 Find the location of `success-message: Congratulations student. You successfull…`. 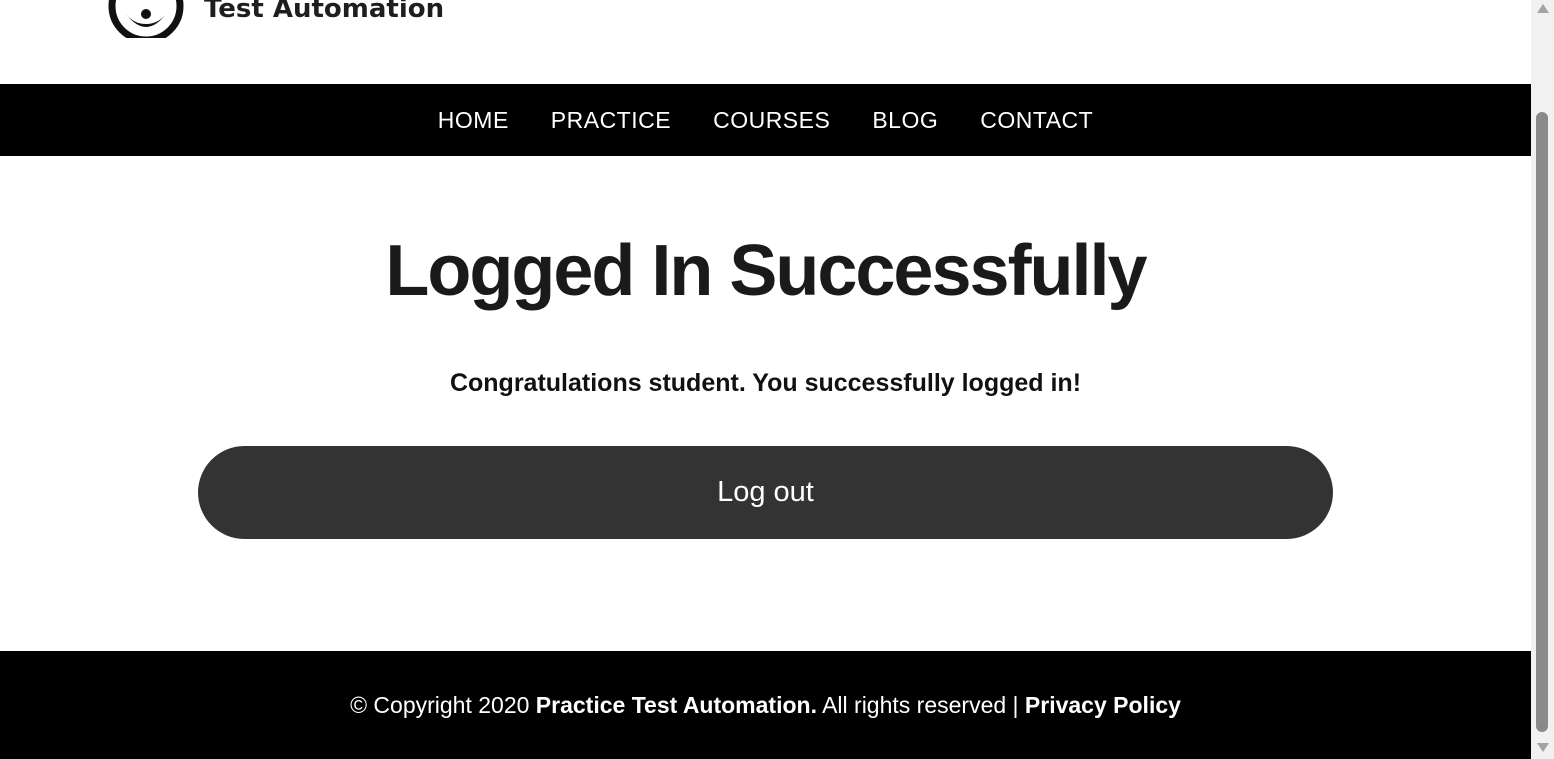

success-message: Congratulations student. You successfull… is located at coordinates (765, 383).